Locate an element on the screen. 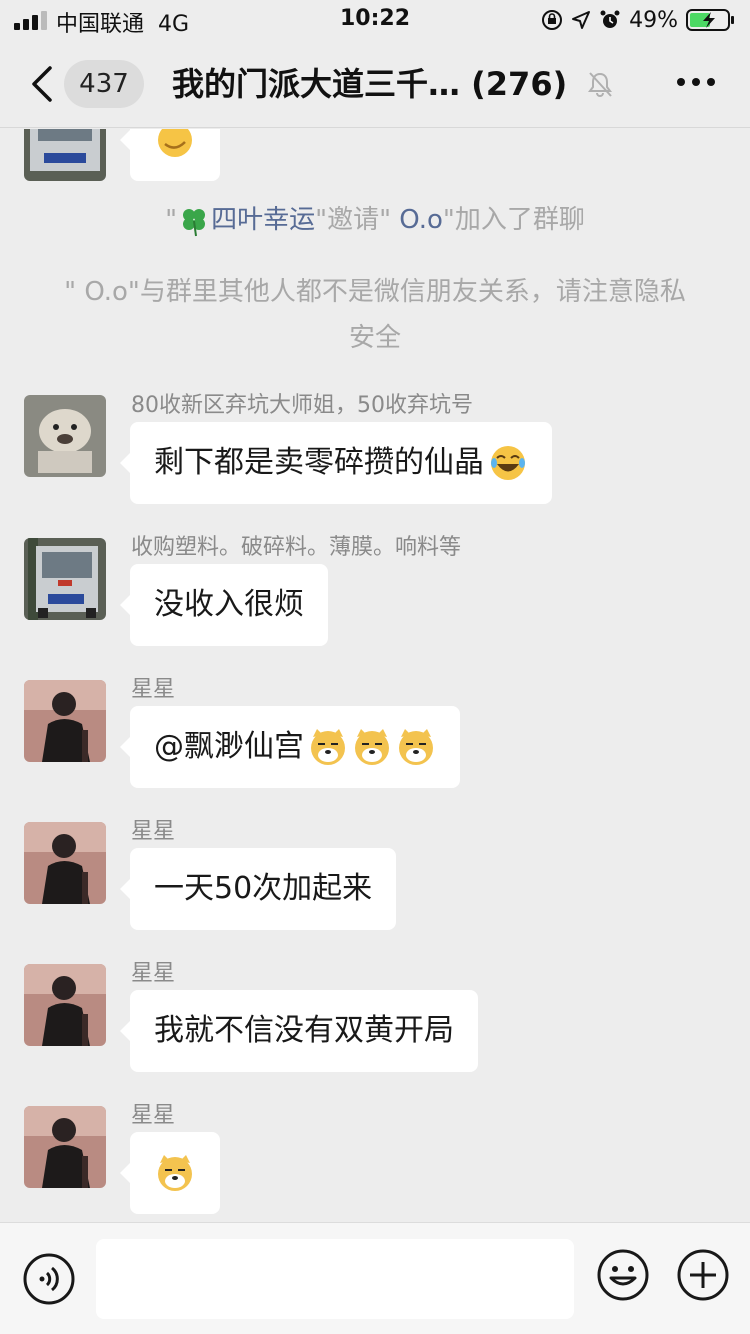 The width and height of the screenshot is (750, 1334). message-text: 没收入很烦 is located at coordinates (229, 604).